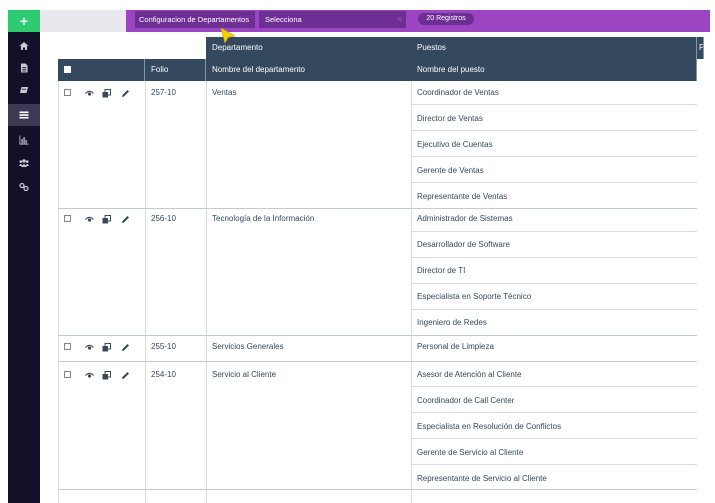 This screenshot has height=503, width=715. Describe the element at coordinates (441, 270) in the screenshot. I see `puesto-item: Director de TI` at that location.